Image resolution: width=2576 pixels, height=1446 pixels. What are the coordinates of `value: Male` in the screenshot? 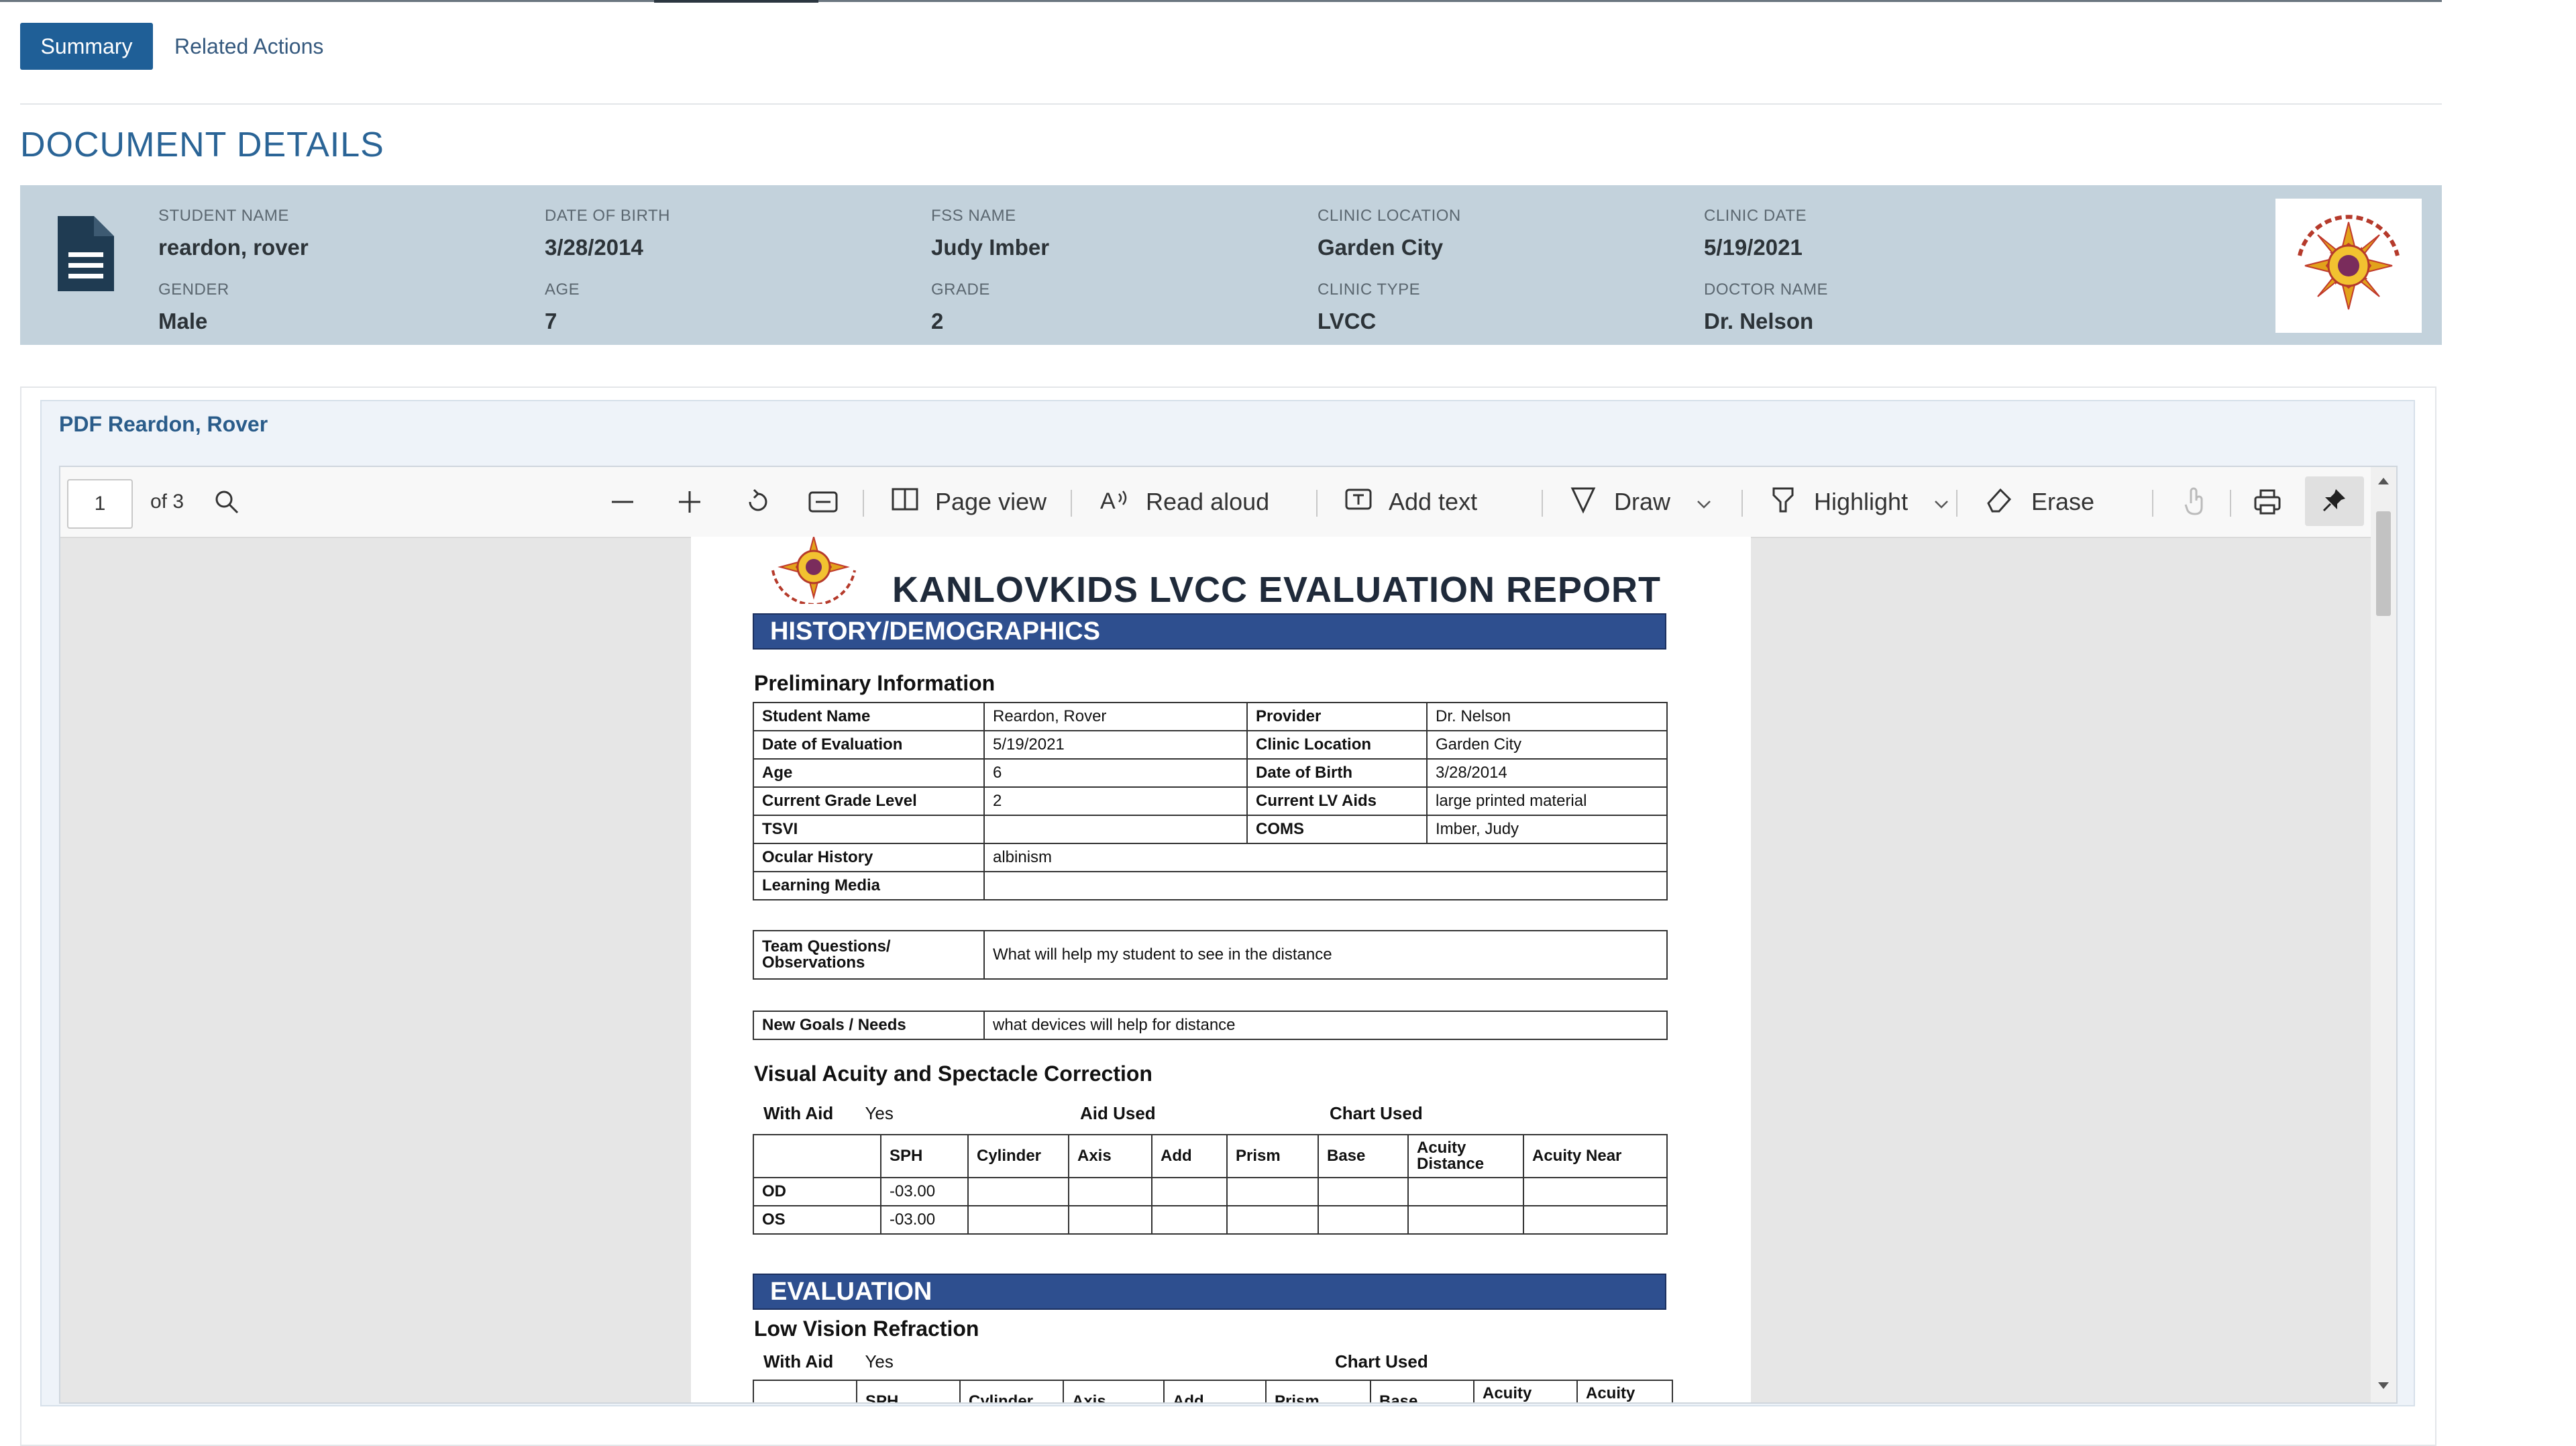 It's located at (183, 321).